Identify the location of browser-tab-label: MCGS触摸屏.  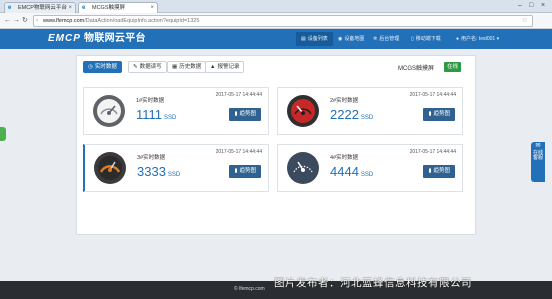
(109, 8).